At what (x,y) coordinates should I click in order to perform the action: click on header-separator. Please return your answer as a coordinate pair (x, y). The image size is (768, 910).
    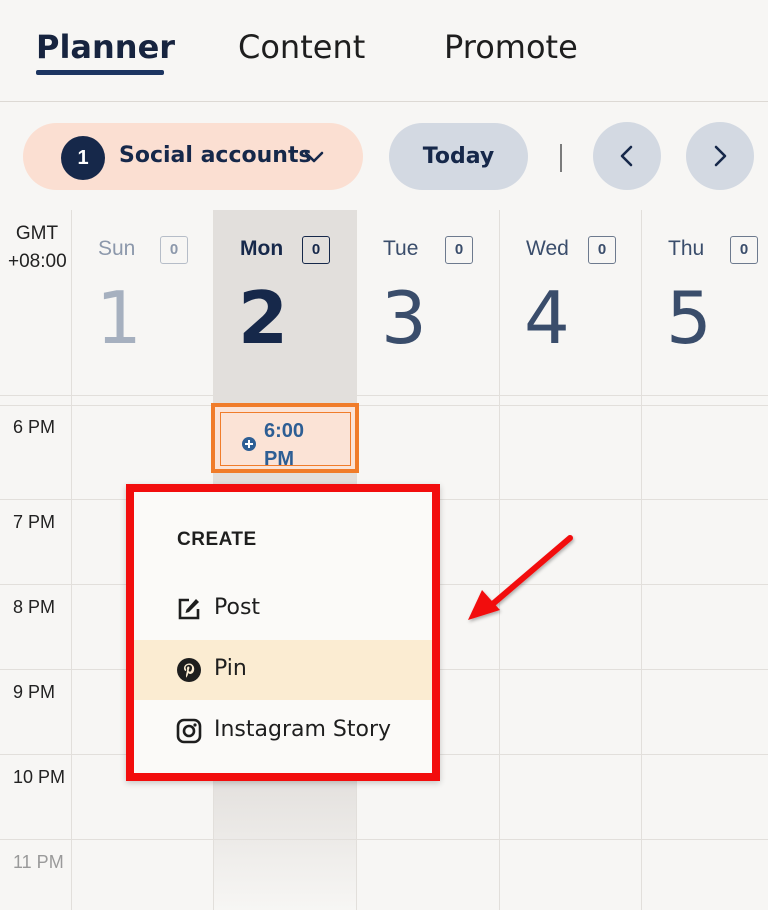
    Looking at the image, I should click on (384, 395).